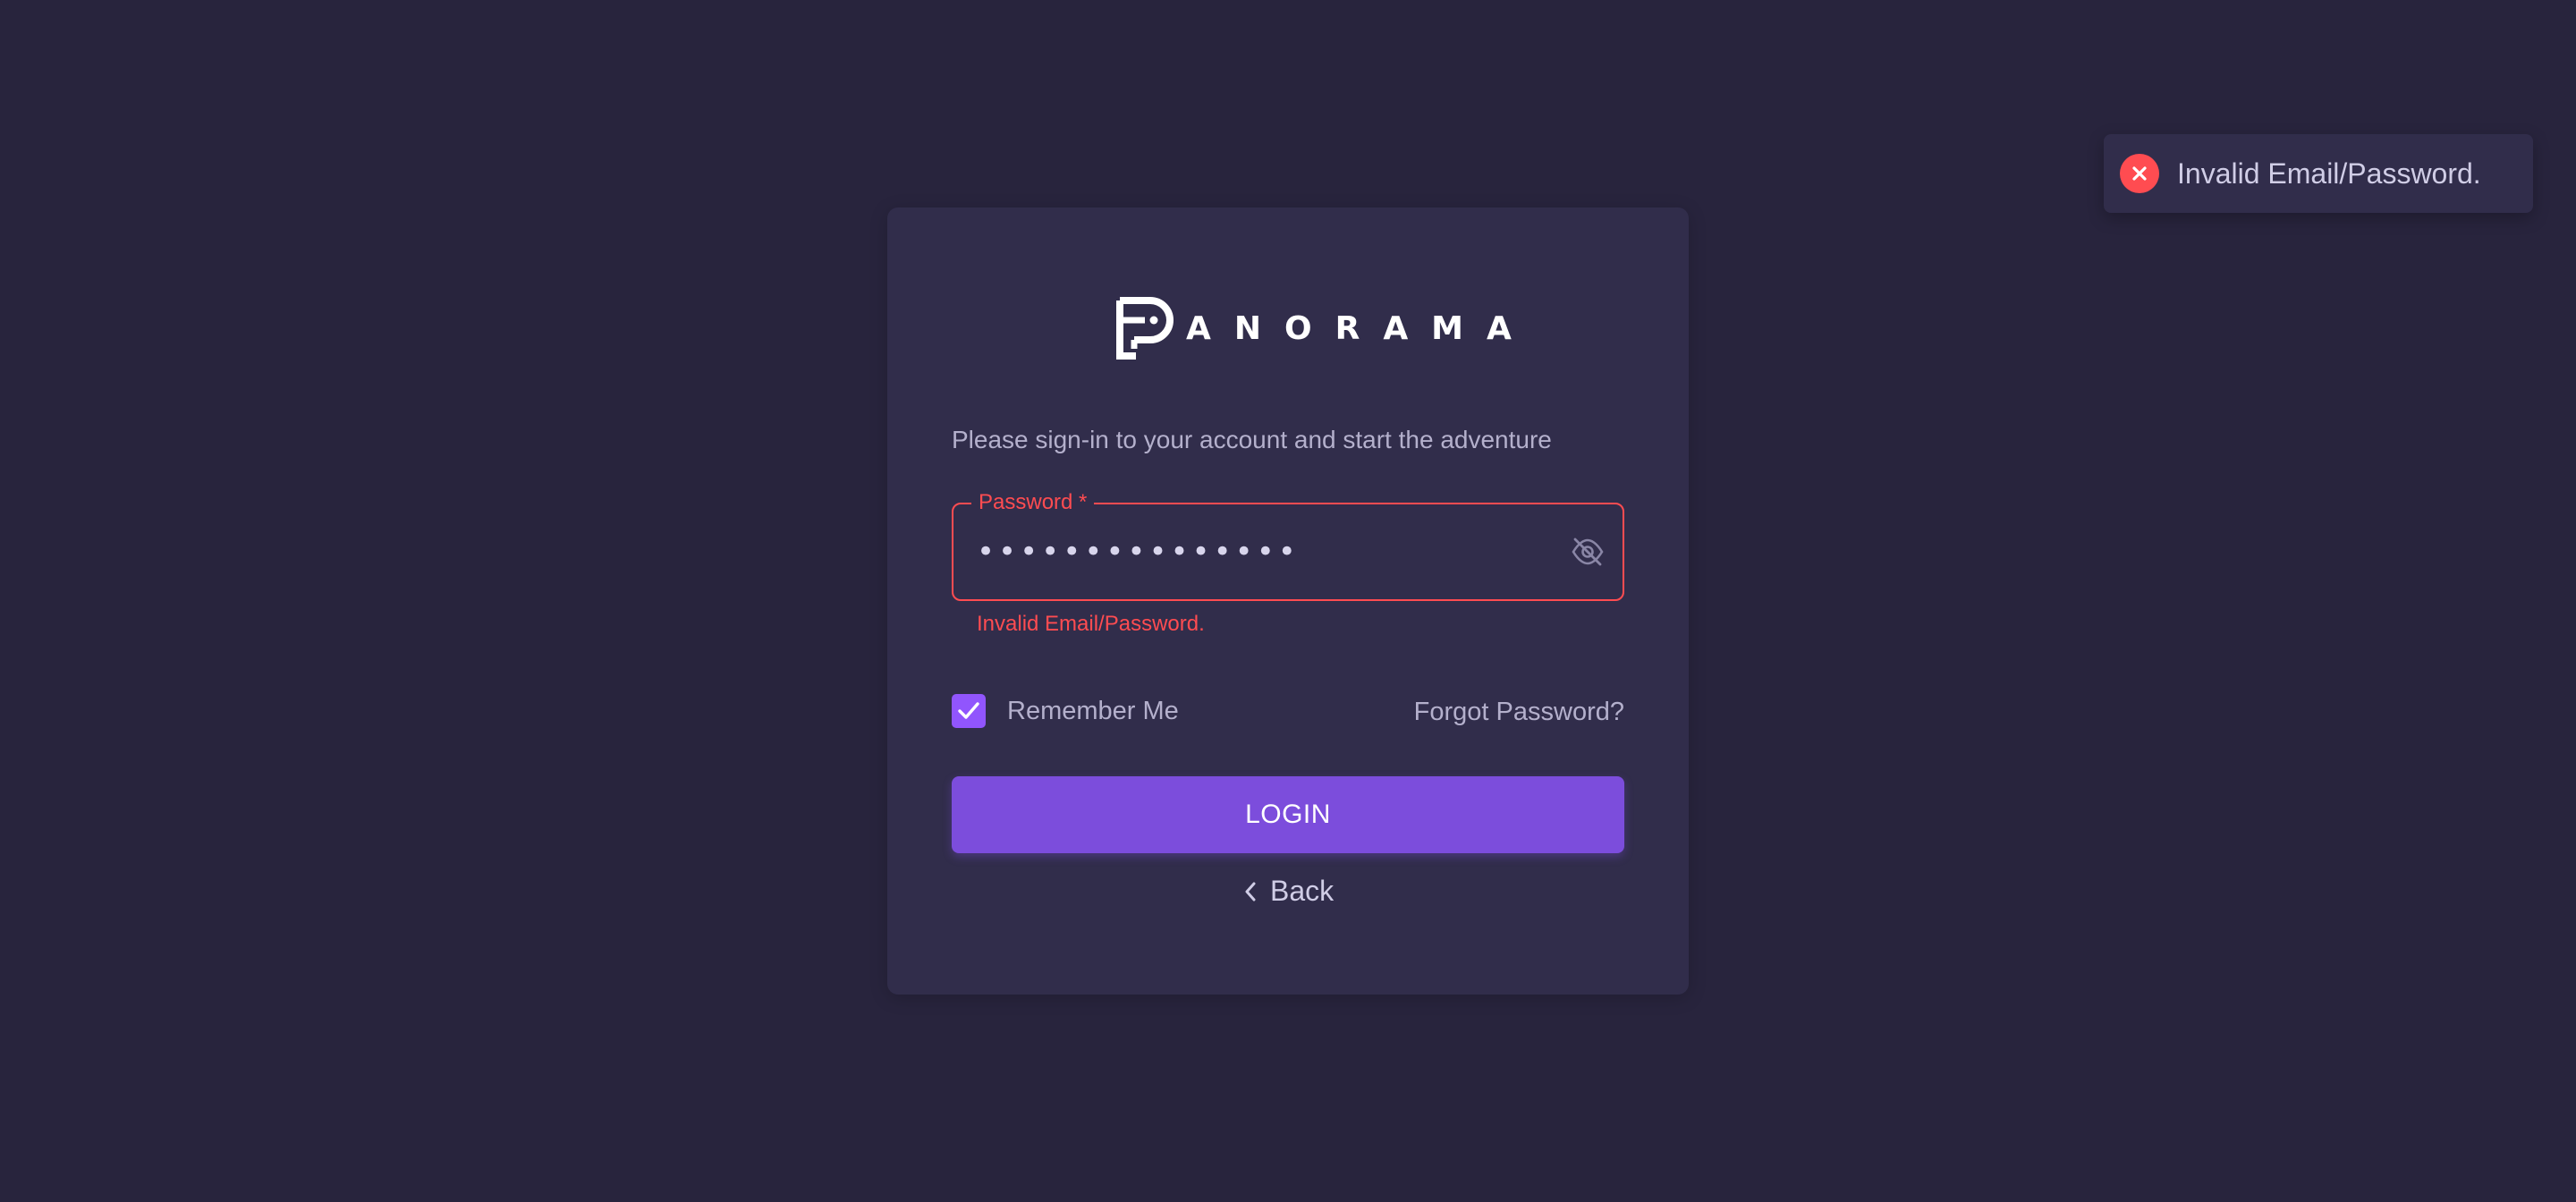  What do you see at coordinates (969, 711) in the screenshot?
I see `checkbox-checked-icon` at bounding box center [969, 711].